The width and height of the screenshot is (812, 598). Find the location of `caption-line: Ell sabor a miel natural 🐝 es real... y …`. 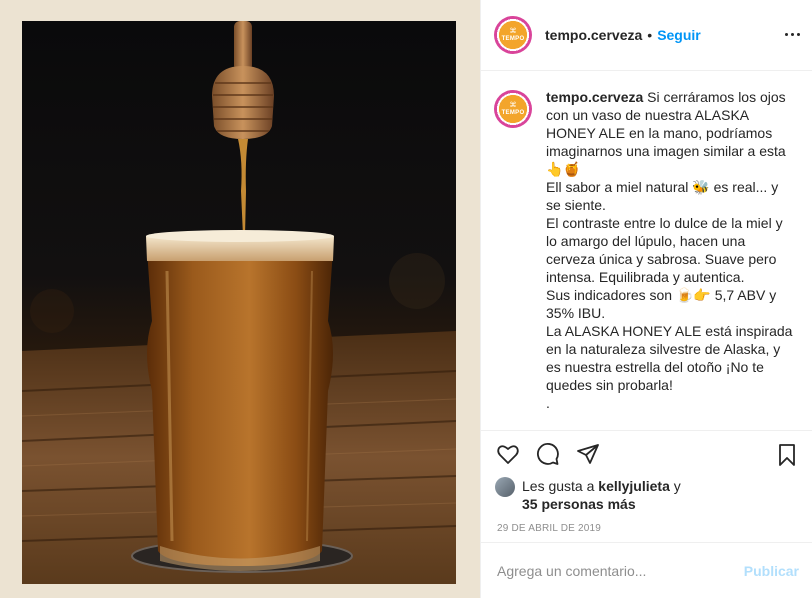

caption-line: Ell sabor a miel natural 🐝 es real... y … is located at coordinates (662, 196).